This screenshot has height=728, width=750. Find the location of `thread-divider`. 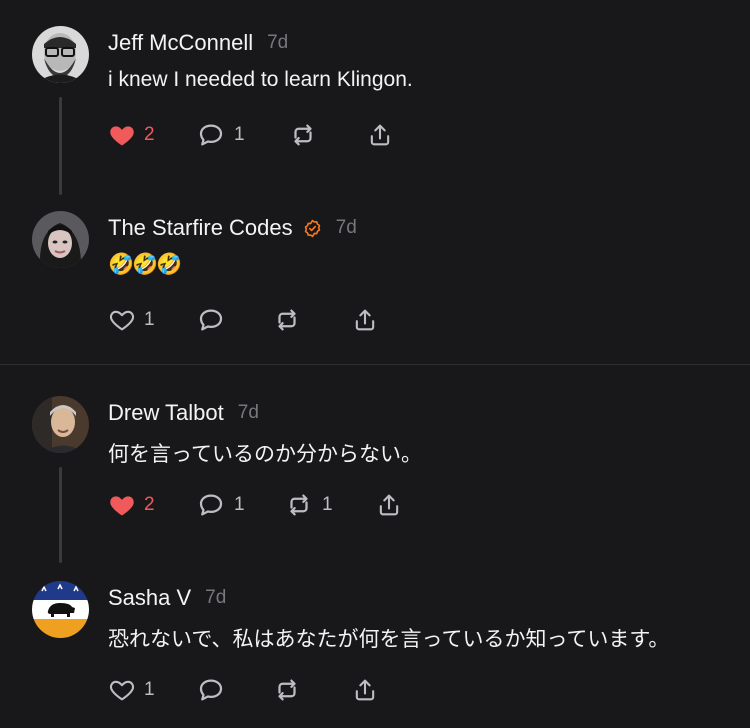

thread-divider is located at coordinates (375, 364).